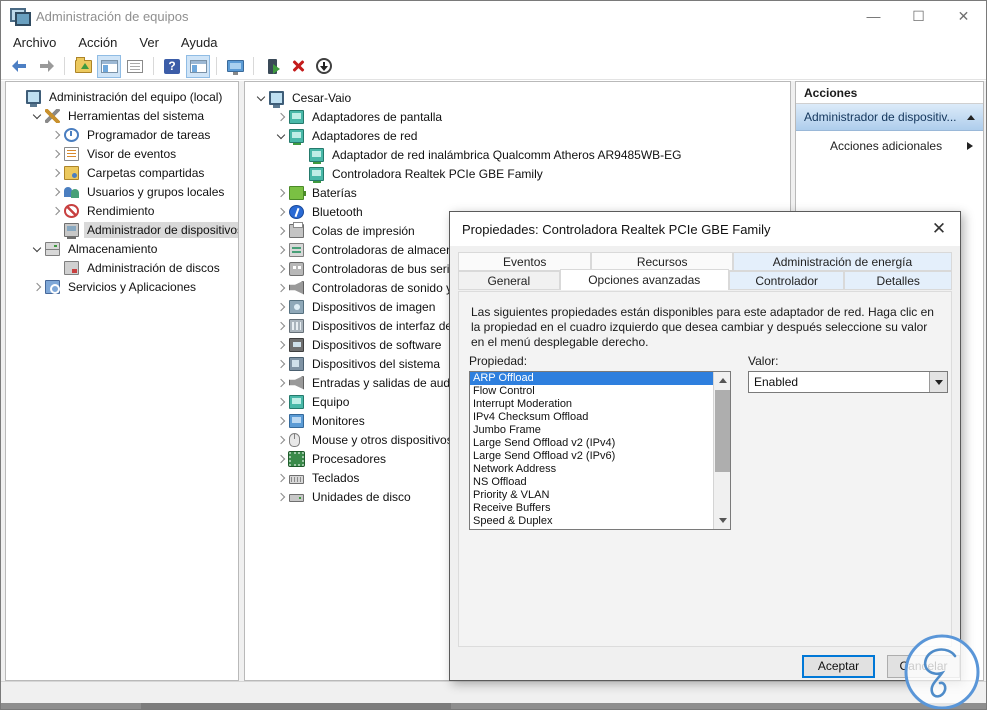 The image size is (987, 710). What do you see at coordinates (122, 210) in the screenshot?
I see `tree-item: Rendimiento` at bounding box center [122, 210].